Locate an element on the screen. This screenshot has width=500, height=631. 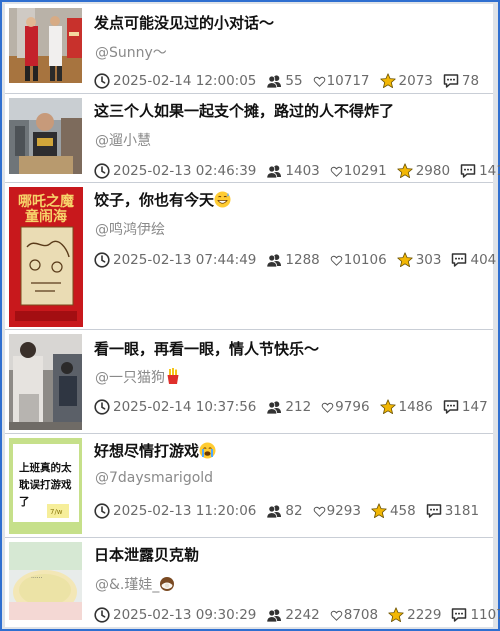
grin-sweat-emoji-icon is located at coordinates (222, 199).